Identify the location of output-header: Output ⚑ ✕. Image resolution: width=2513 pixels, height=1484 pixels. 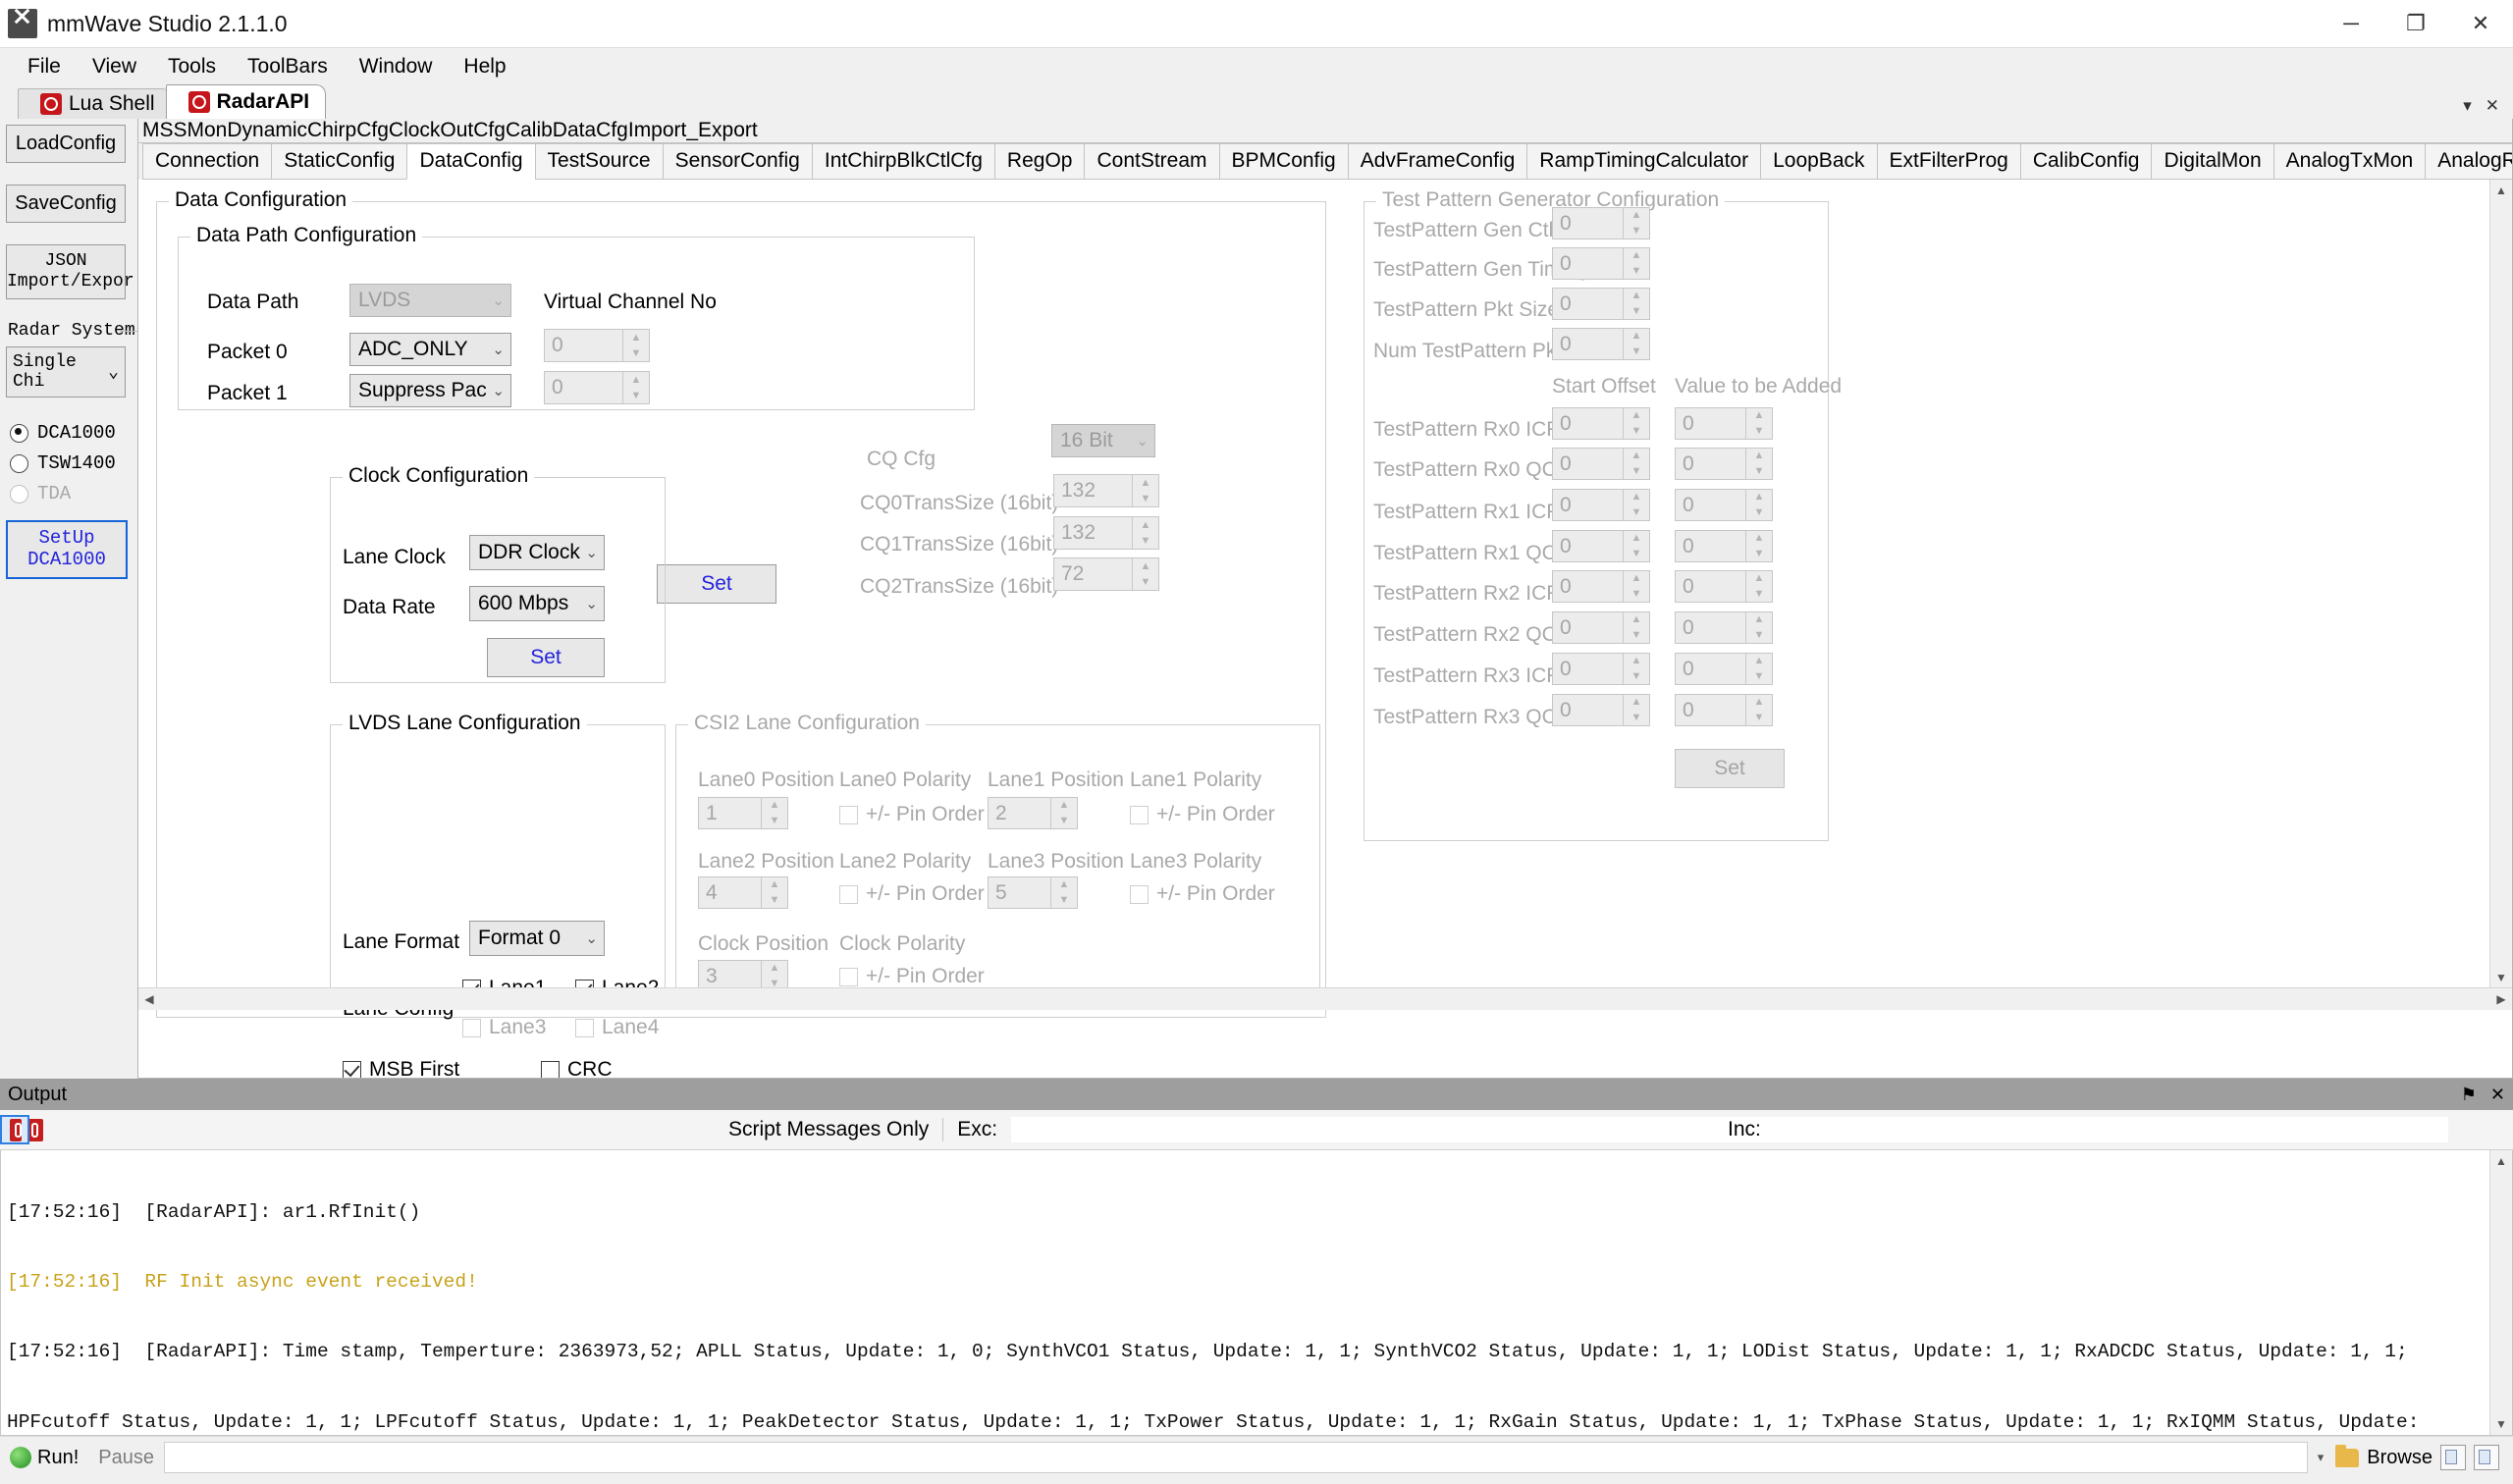
(1256, 1094).